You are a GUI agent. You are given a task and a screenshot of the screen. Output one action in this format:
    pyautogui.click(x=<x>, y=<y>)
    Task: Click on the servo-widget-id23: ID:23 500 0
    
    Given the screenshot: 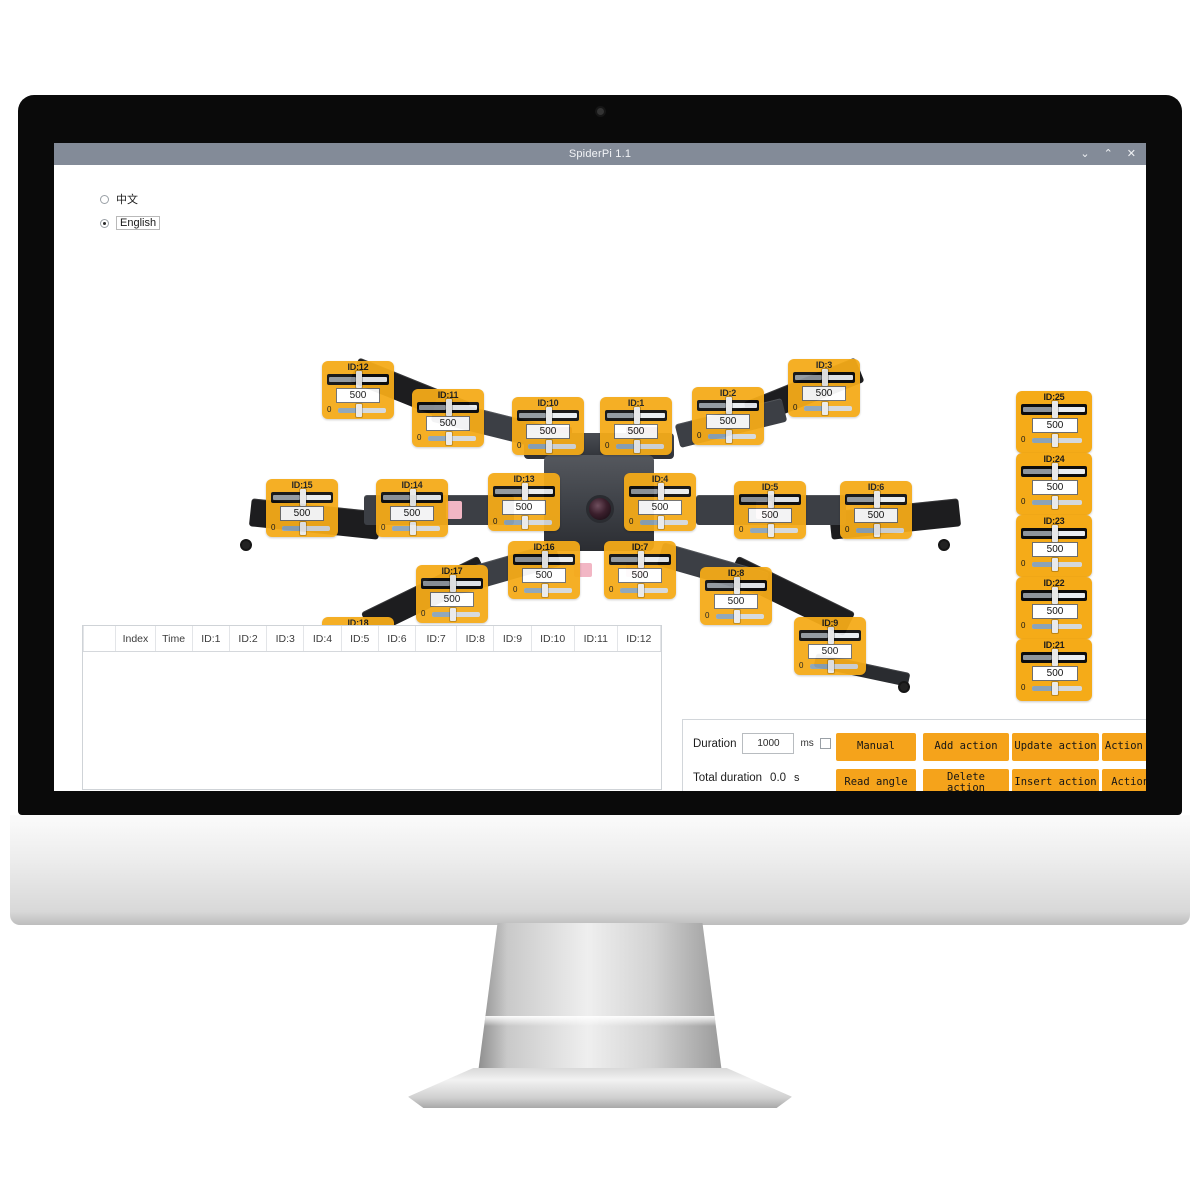 What is the action you would take?
    pyautogui.click(x=1054, y=546)
    